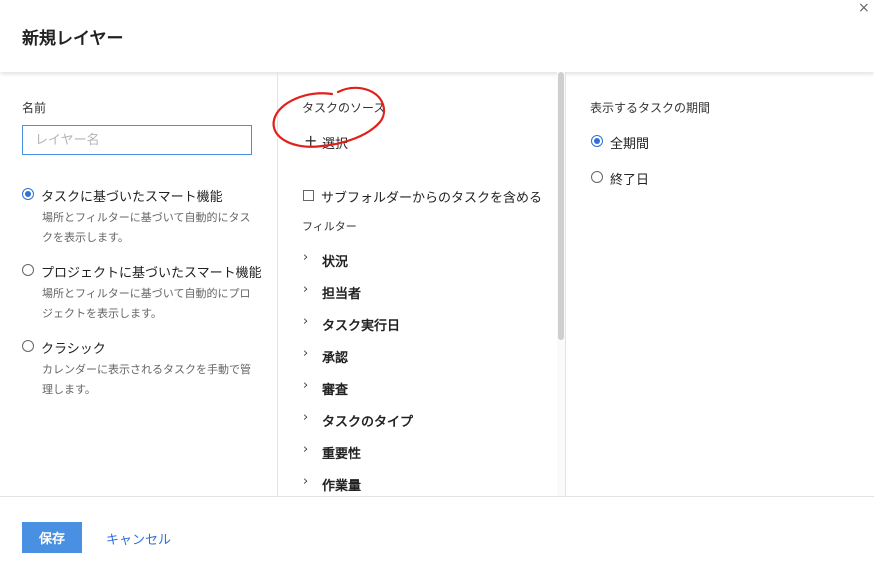  Describe the element at coordinates (28, 346) in the screenshot. I see `radio-classic` at that location.